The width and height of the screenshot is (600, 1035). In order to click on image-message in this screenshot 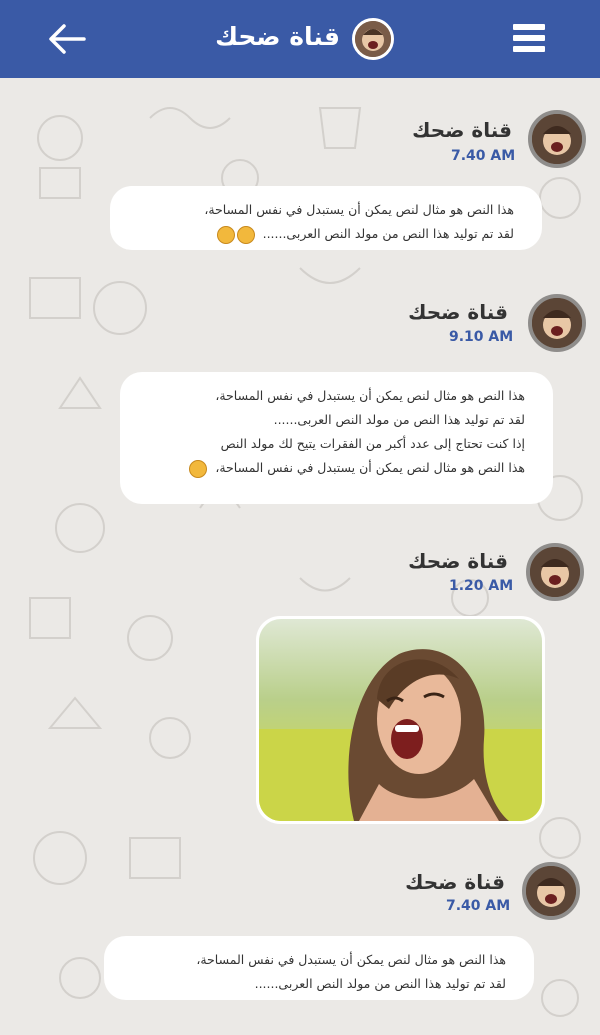, I will do `click(400, 720)`.